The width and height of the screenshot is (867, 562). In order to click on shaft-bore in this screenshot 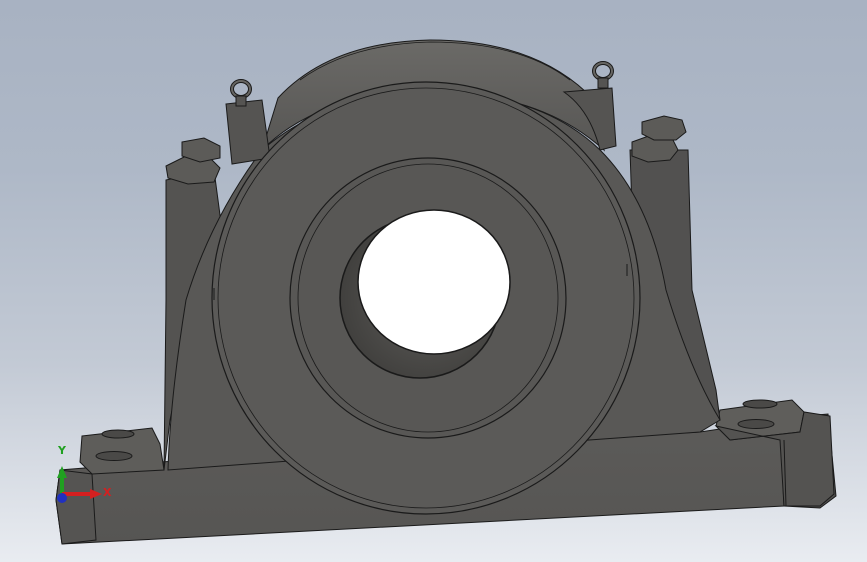, I will do `click(434, 282)`.